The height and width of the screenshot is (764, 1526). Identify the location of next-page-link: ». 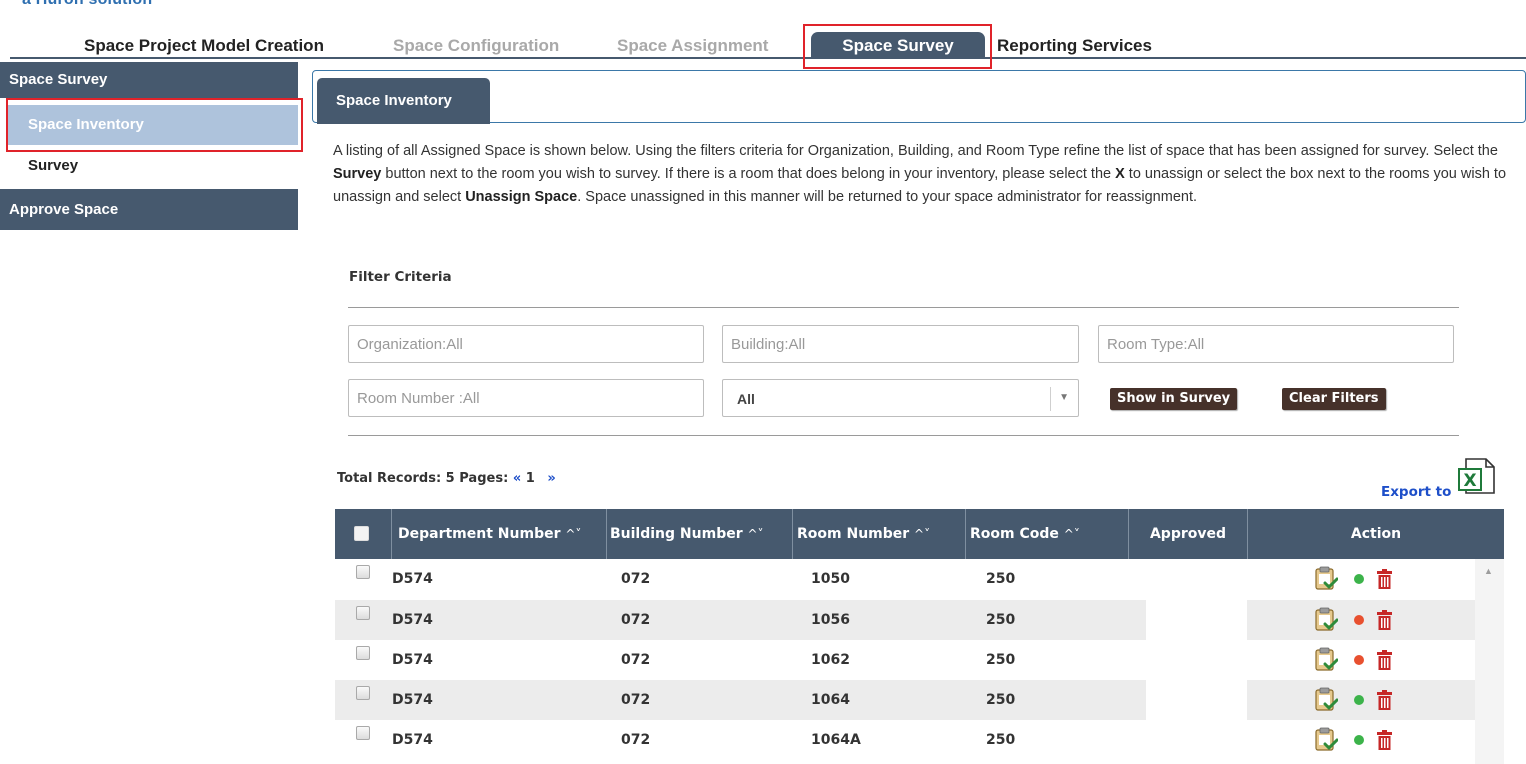
(551, 478).